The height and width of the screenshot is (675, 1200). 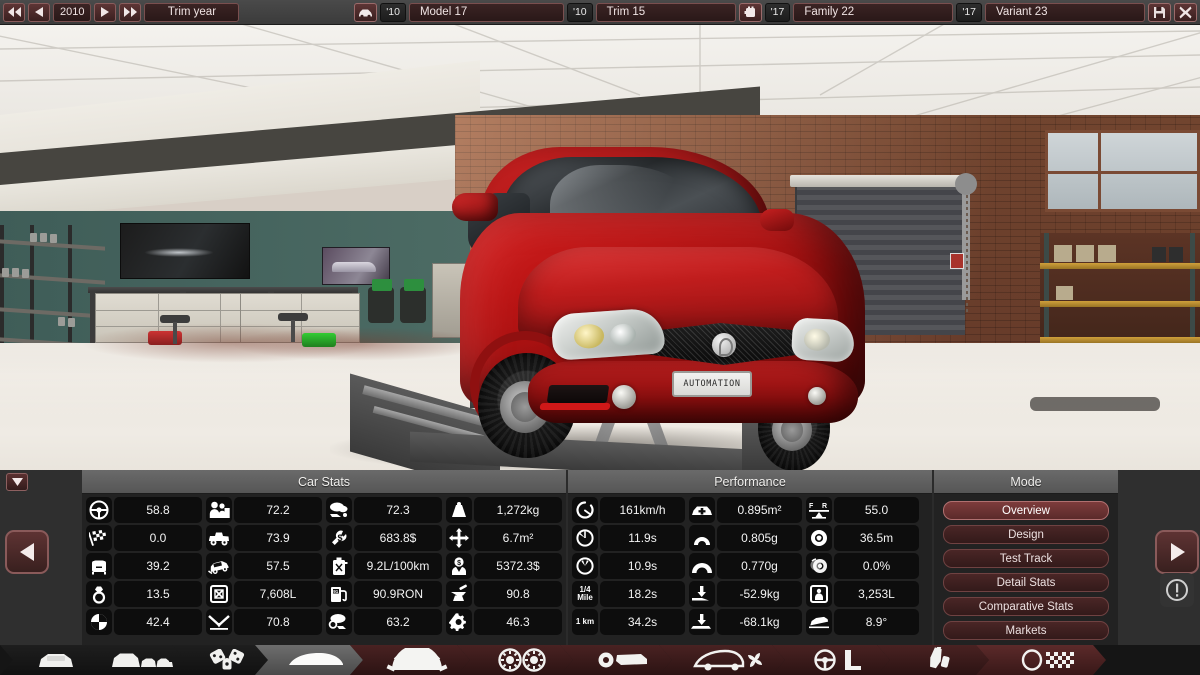 I want to click on high-window, so click(x=1122, y=171).